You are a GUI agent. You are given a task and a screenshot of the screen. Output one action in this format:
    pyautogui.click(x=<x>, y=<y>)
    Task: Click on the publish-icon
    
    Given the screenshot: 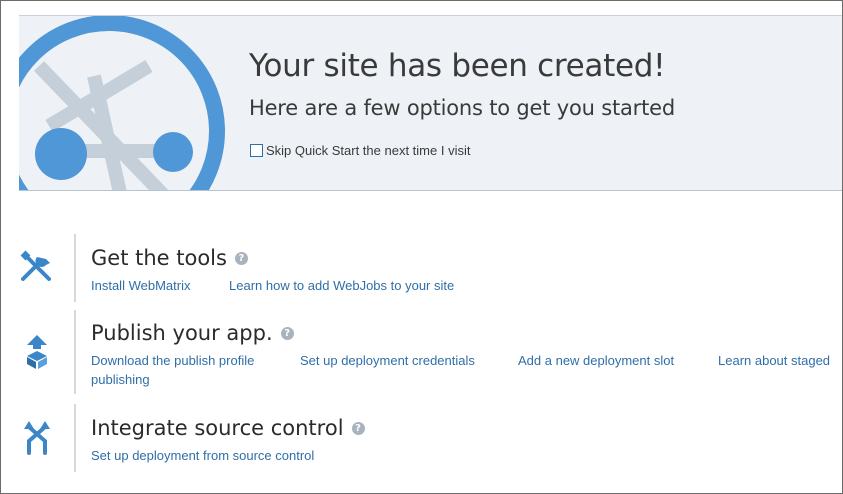 What is the action you would take?
    pyautogui.click(x=37, y=352)
    